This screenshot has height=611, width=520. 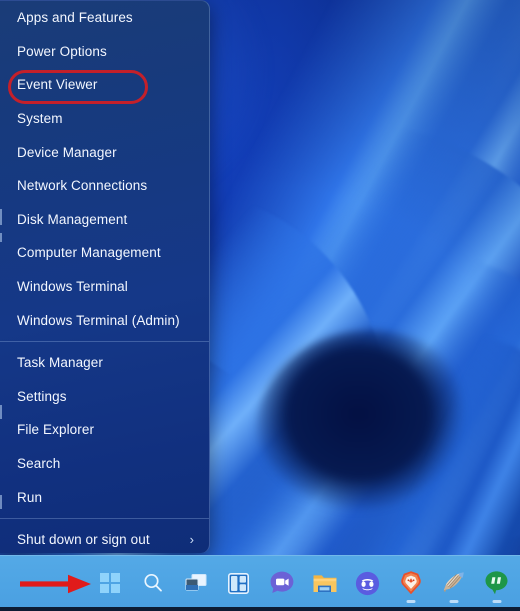 I want to click on discord-button, so click(x=367, y=583).